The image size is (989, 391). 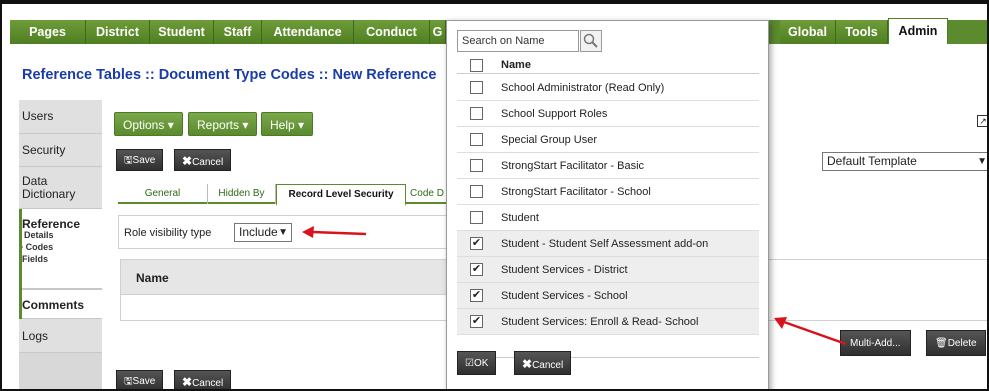 I want to click on search-button, so click(x=591, y=41).